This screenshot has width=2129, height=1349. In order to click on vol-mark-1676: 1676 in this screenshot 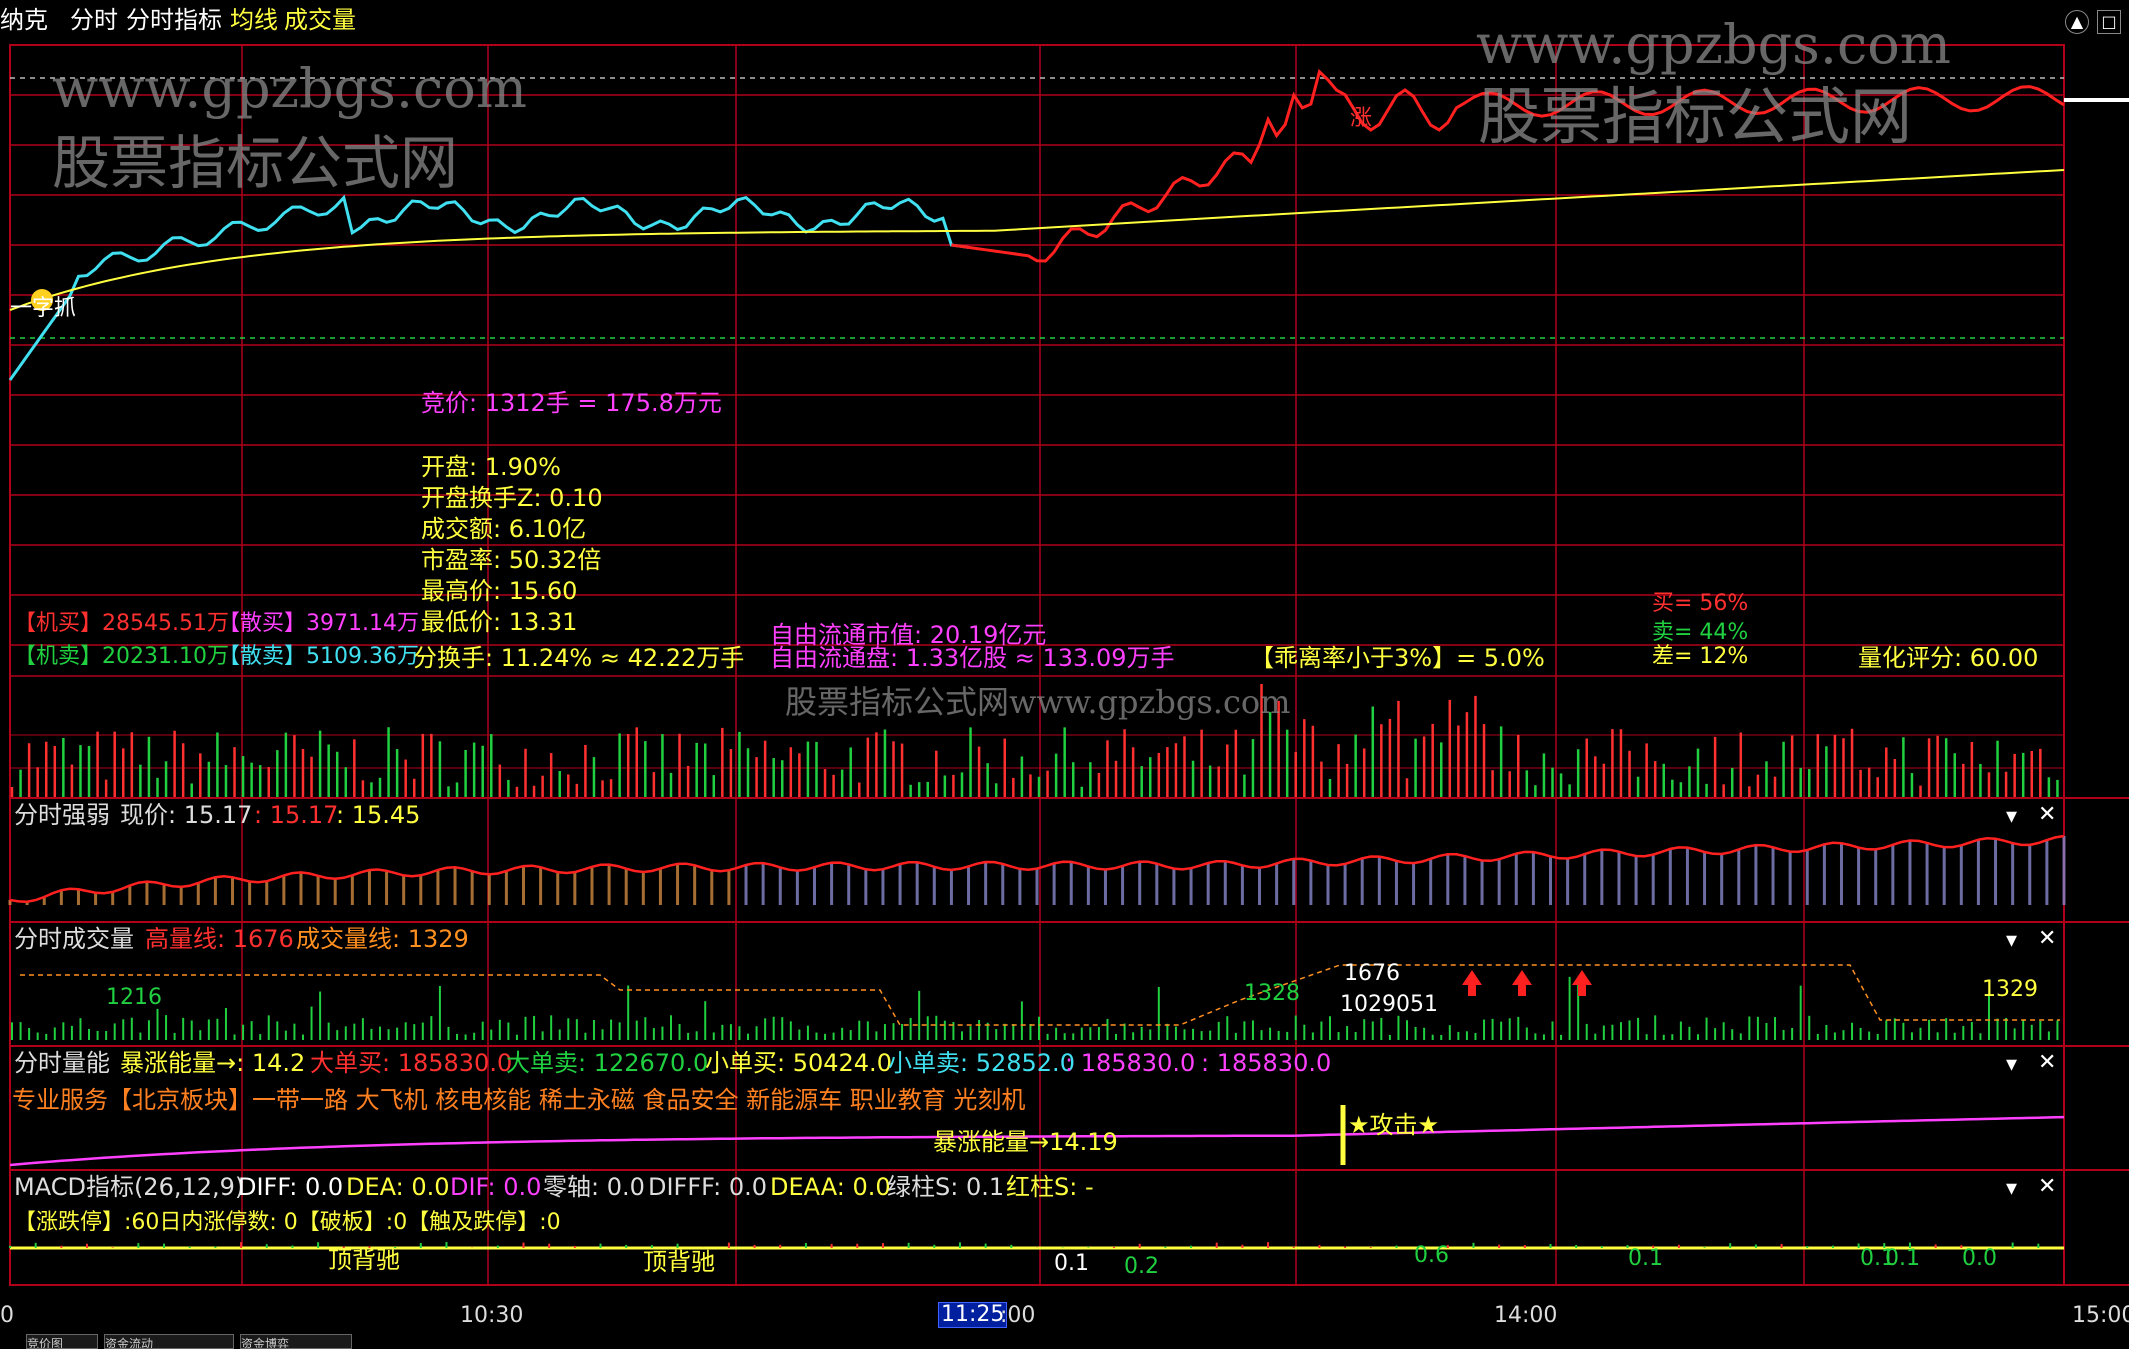, I will do `click(1372, 973)`.